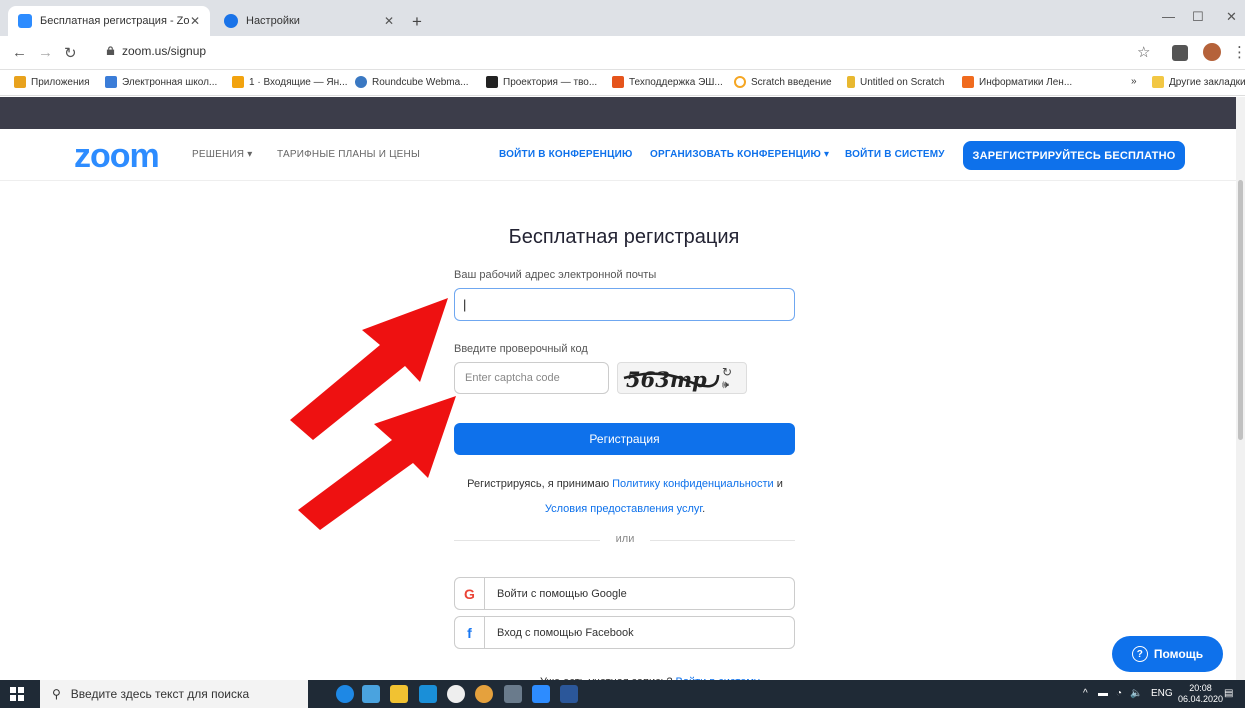 Image resolution: width=1245 pixels, height=708 pixels. What do you see at coordinates (1085, 693) in the screenshot?
I see `chevron-up-icon: ^` at bounding box center [1085, 693].